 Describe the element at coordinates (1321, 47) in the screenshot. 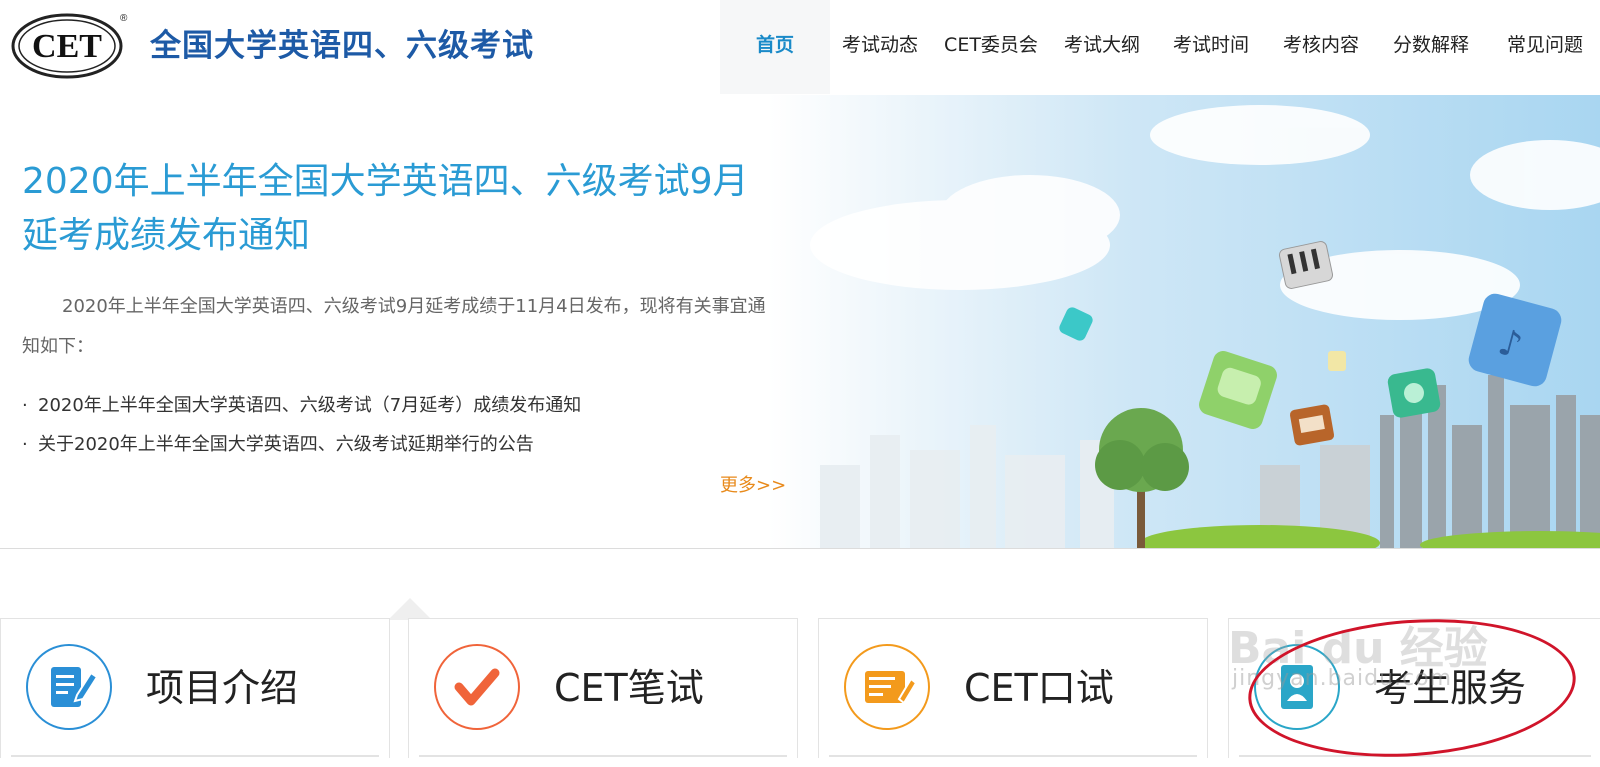

I see `nav-exam-content: 考核内容` at that location.